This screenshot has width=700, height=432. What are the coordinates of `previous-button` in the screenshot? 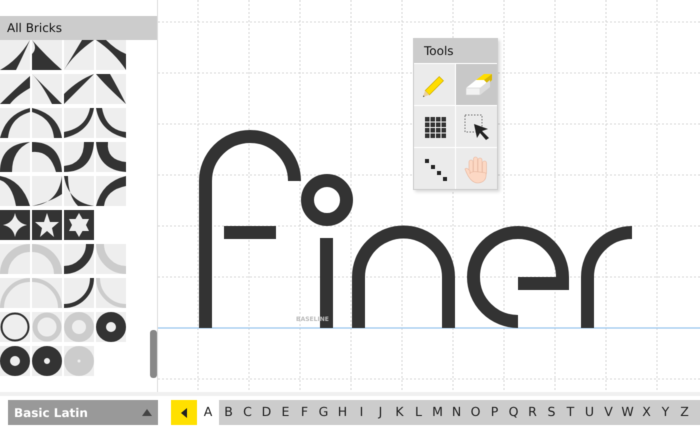 It's located at (184, 412).